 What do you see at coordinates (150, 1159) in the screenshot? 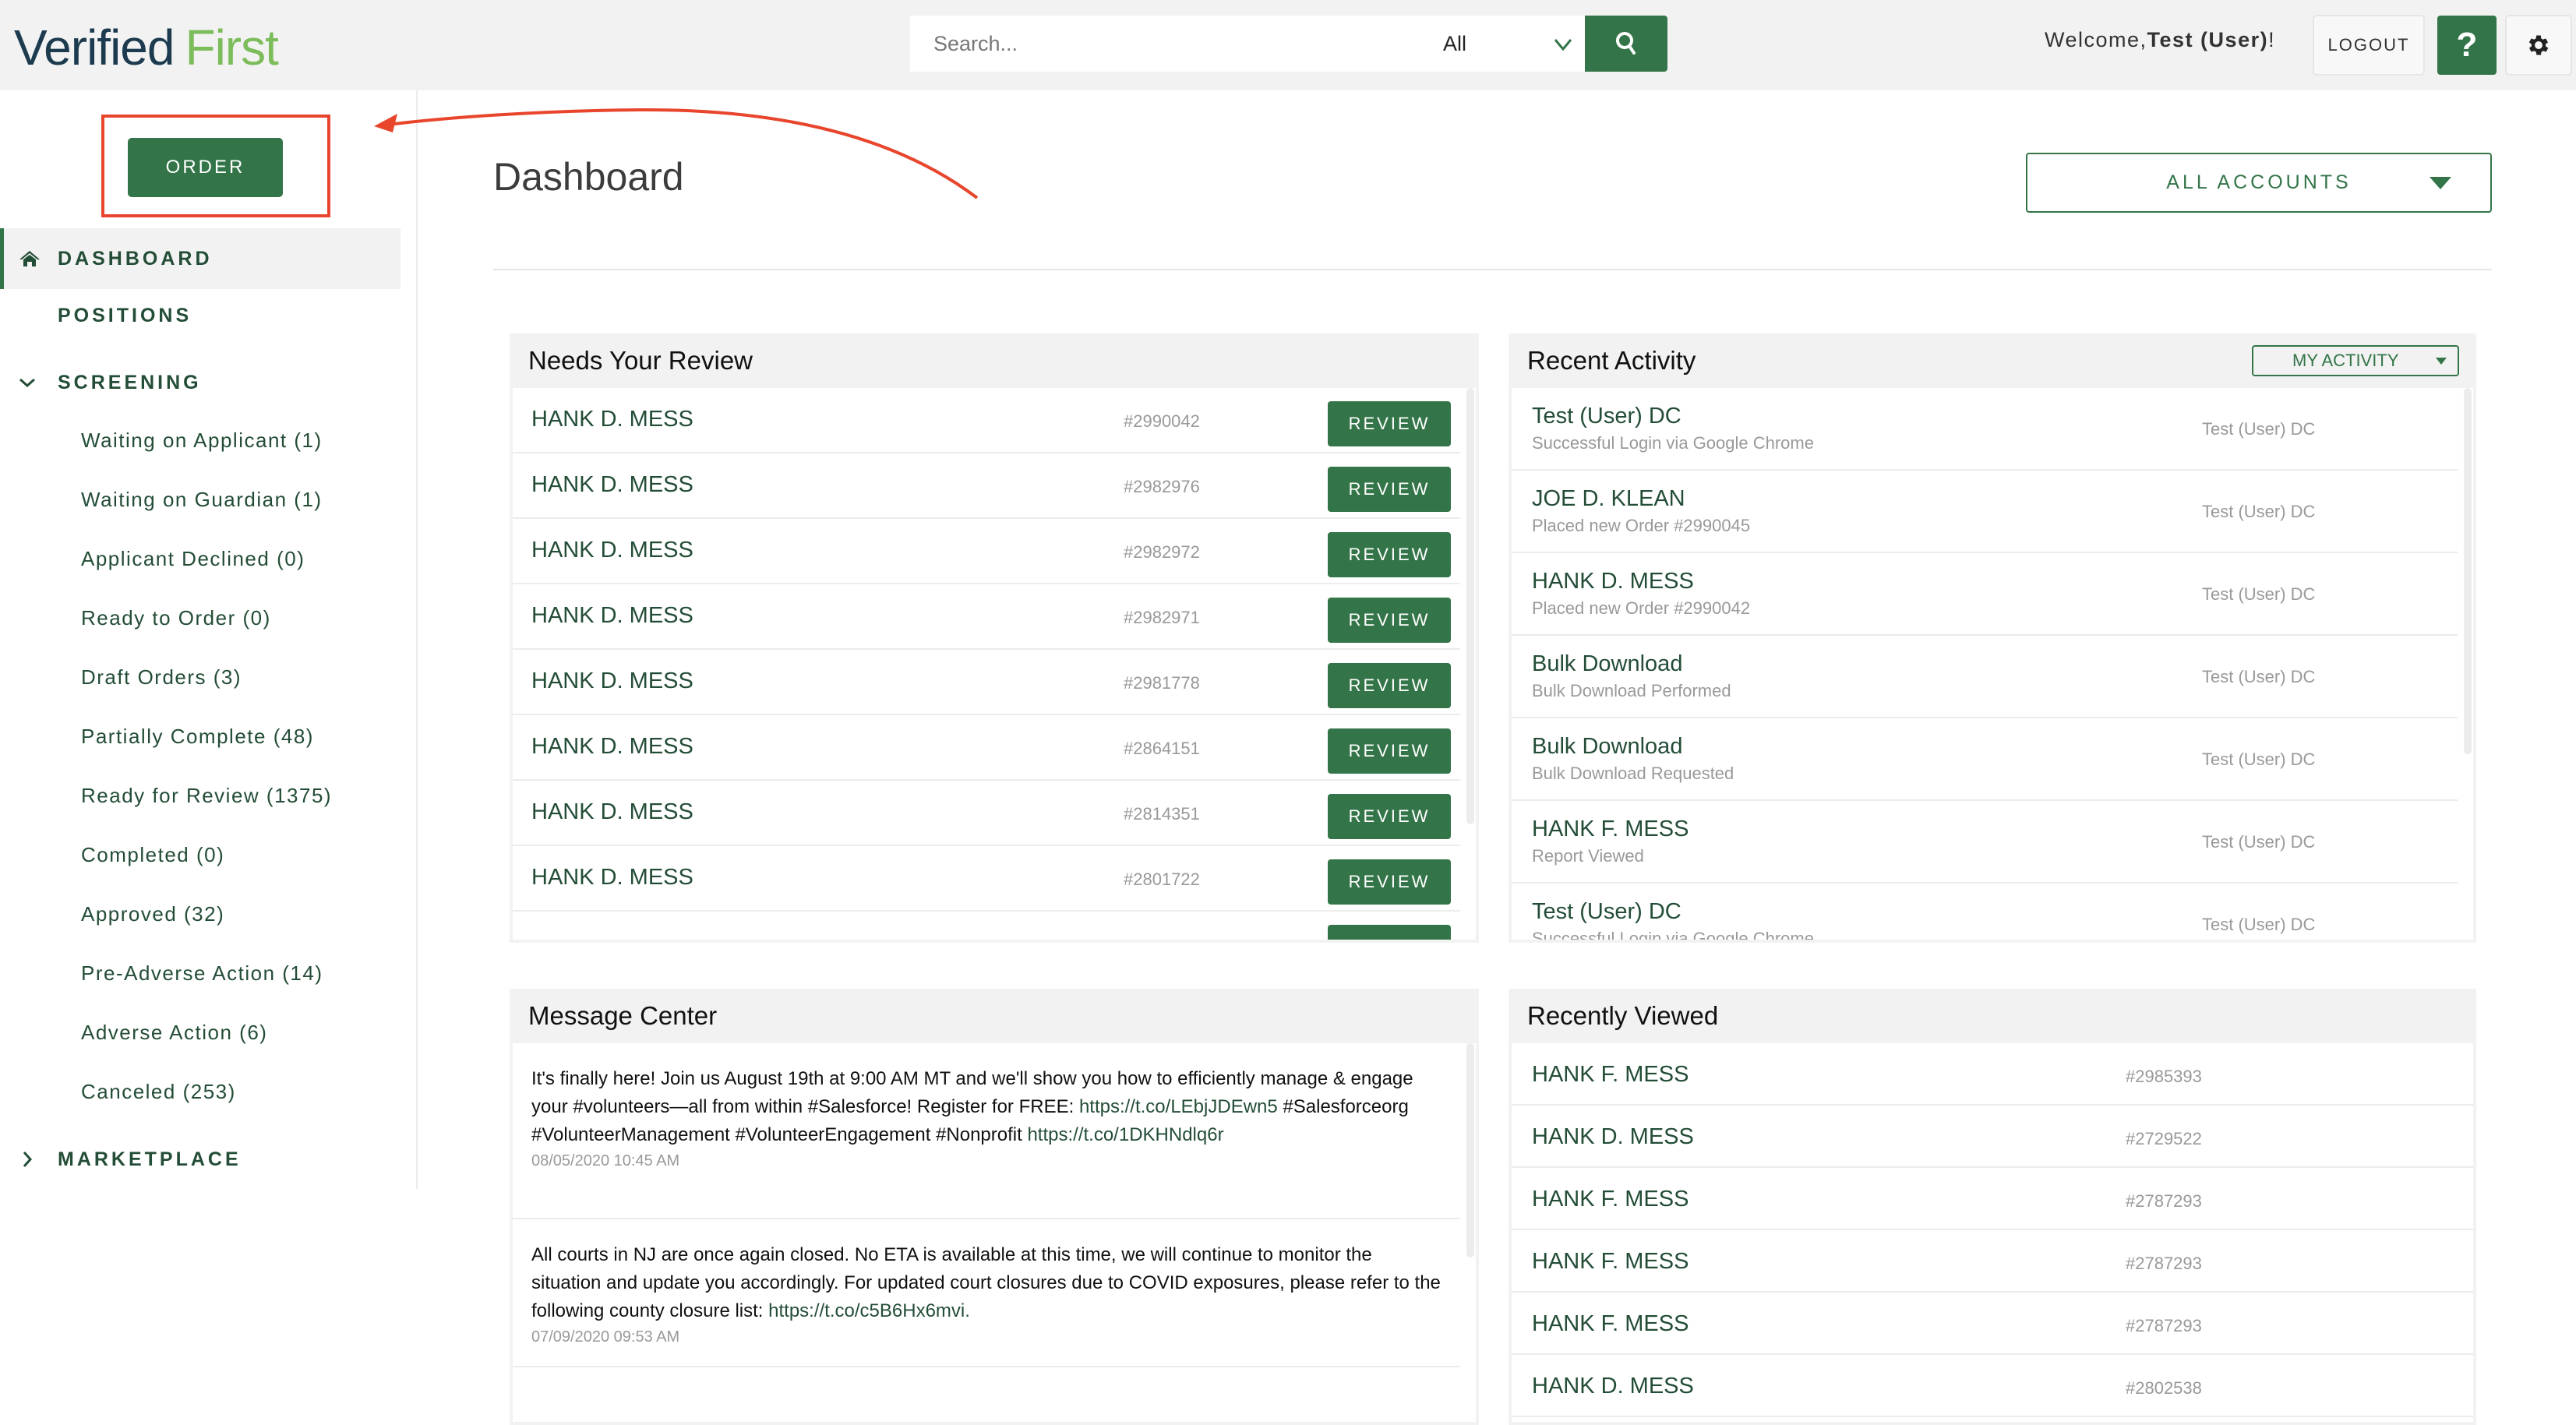
I see `sidebar-item-label: MARKETPLACE` at bounding box center [150, 1159].